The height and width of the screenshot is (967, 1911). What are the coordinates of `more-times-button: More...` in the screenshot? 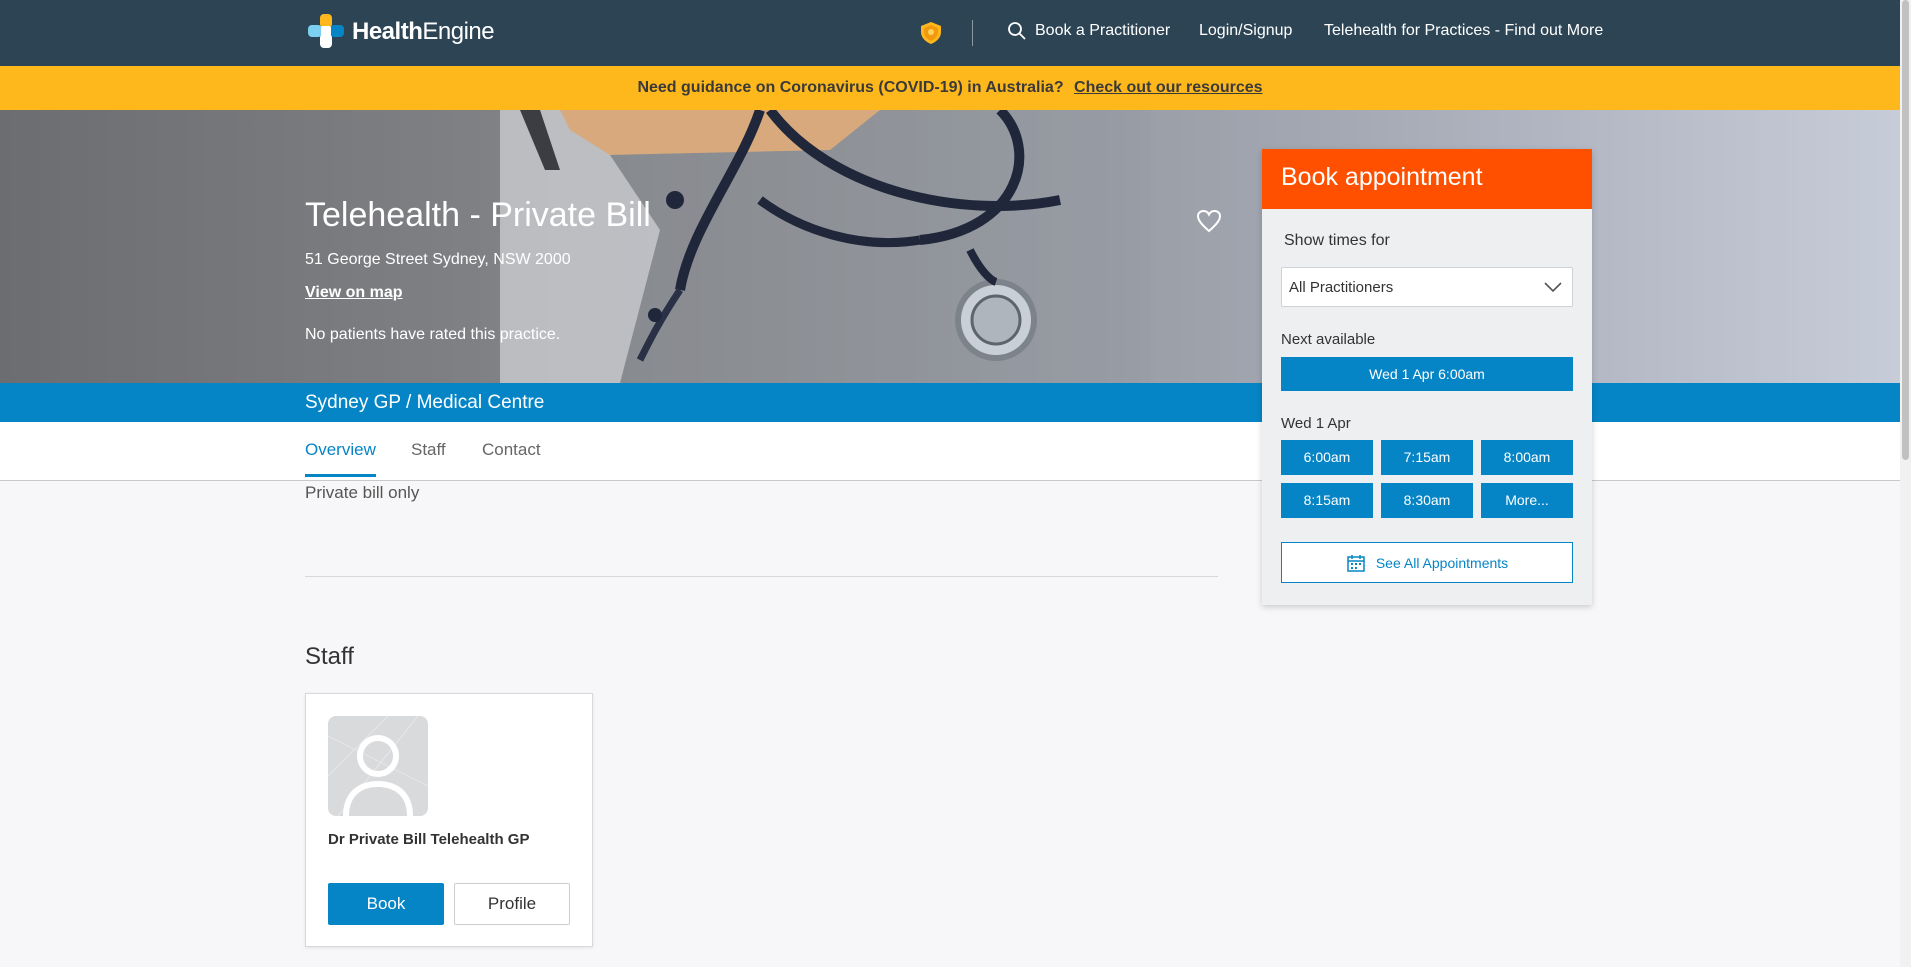 It's located at (1527, 500).